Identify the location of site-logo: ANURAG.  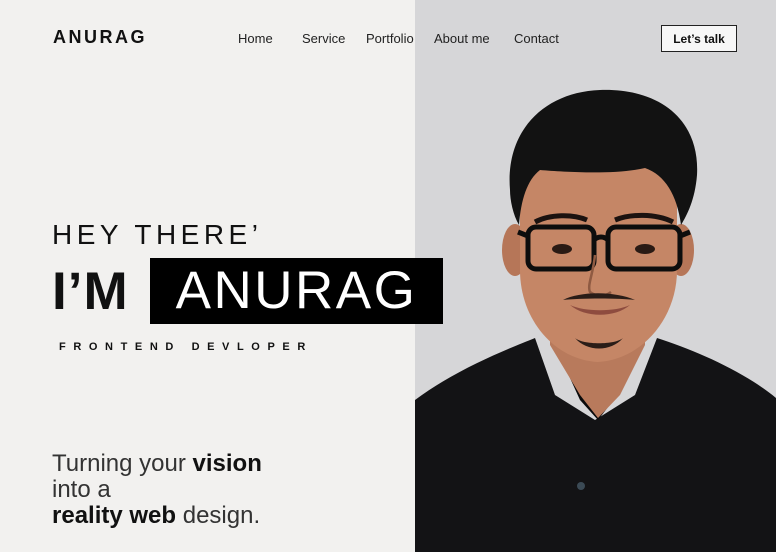
(100, 37).